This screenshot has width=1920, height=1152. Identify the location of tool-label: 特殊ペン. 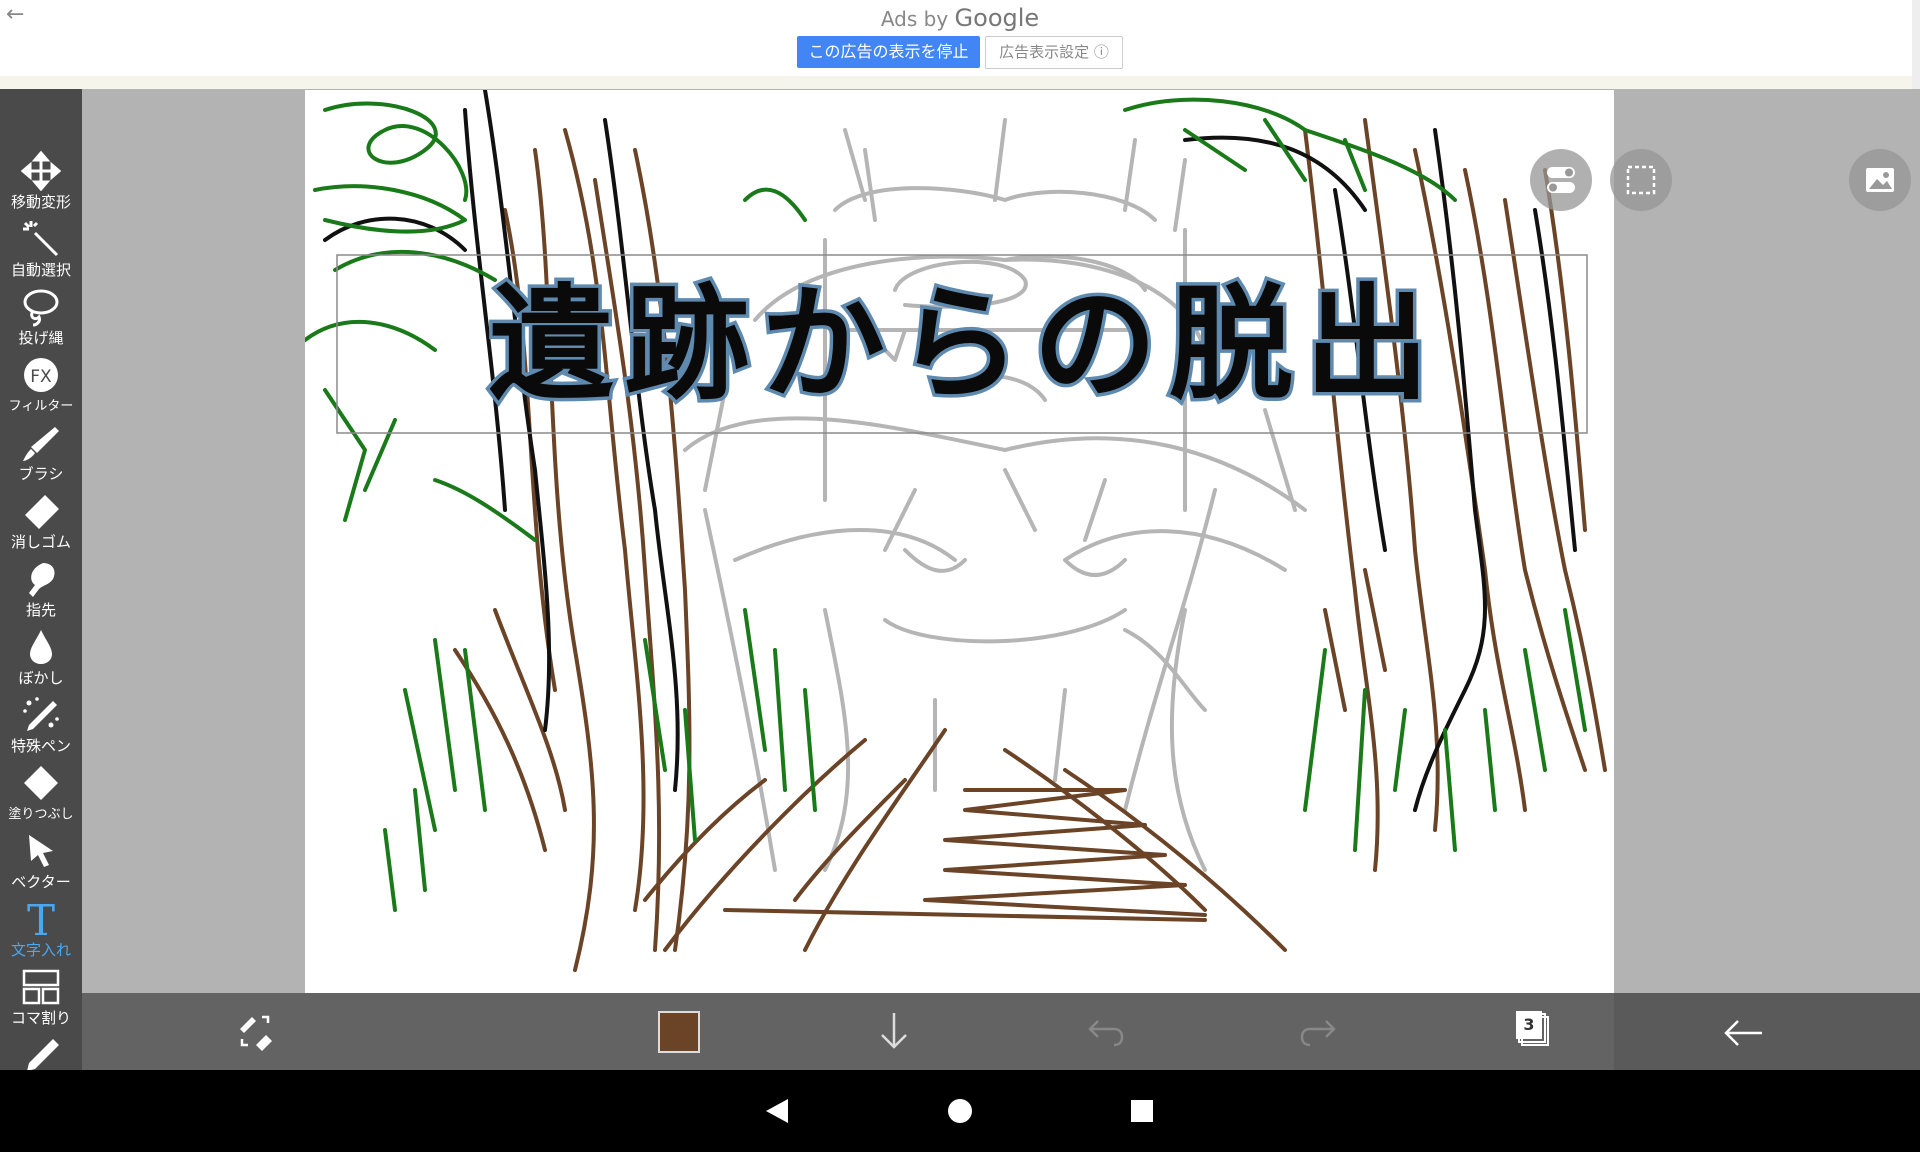
(40, 746).